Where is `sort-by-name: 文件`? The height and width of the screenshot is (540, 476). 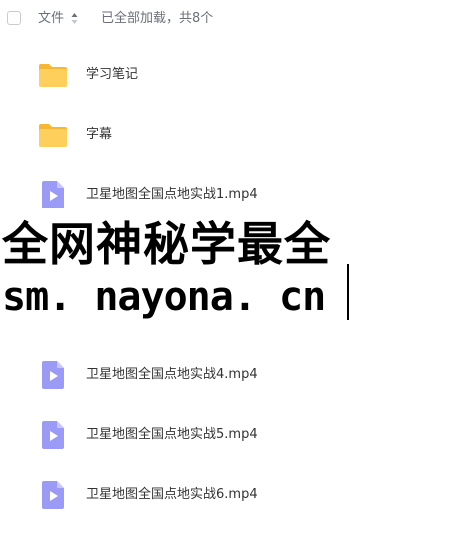 sort-by-name: 文件 is located at coordinates (51, 19).